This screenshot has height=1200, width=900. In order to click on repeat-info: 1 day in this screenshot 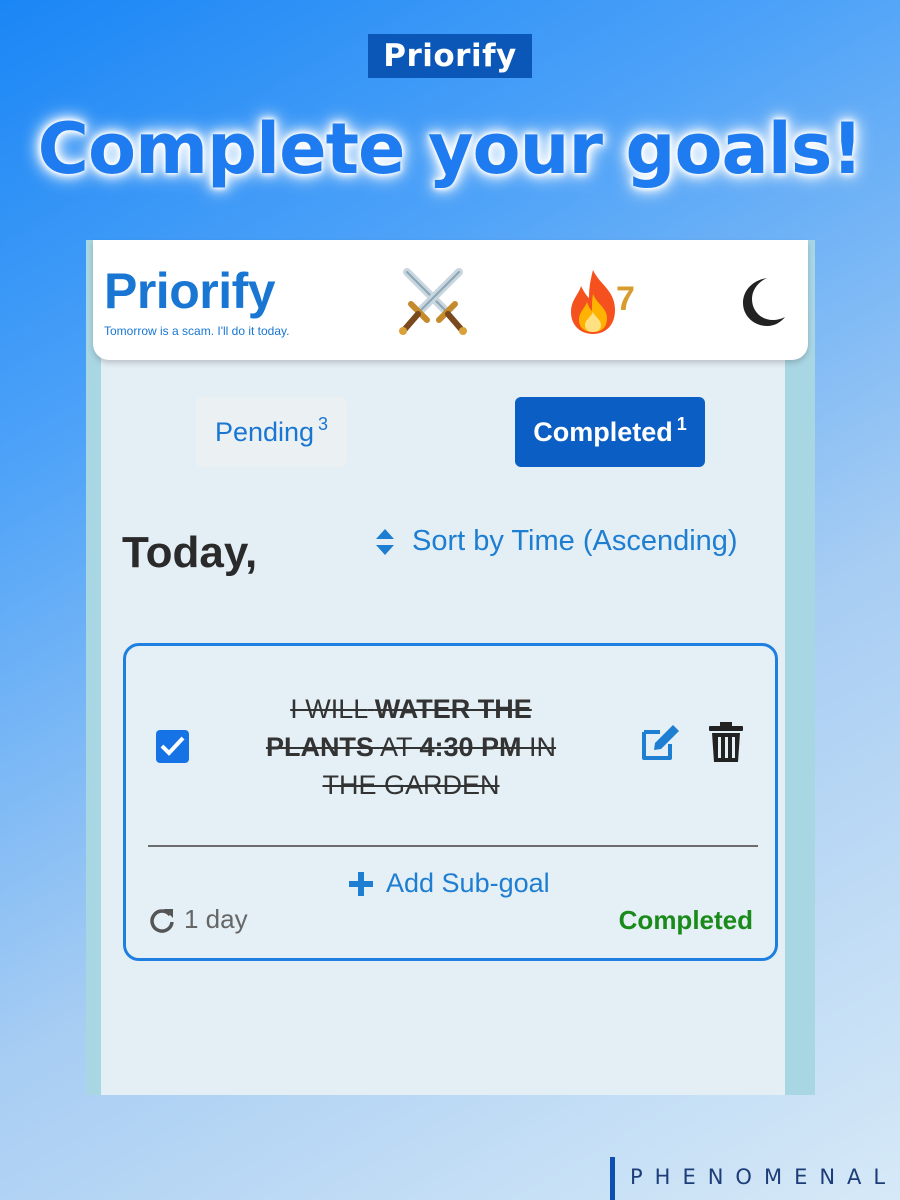, I will do `click(198, 919)`.